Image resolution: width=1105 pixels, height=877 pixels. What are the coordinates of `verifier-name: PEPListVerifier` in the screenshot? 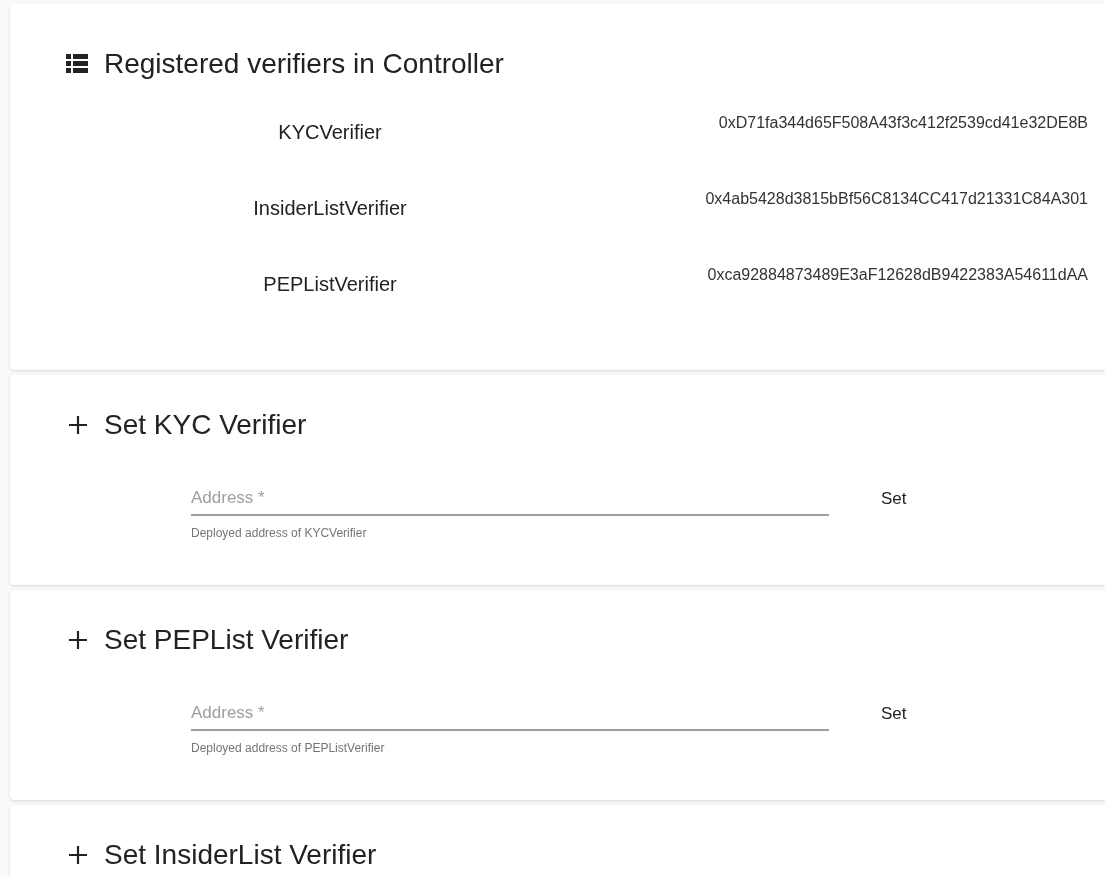 It's located at (330, 284).